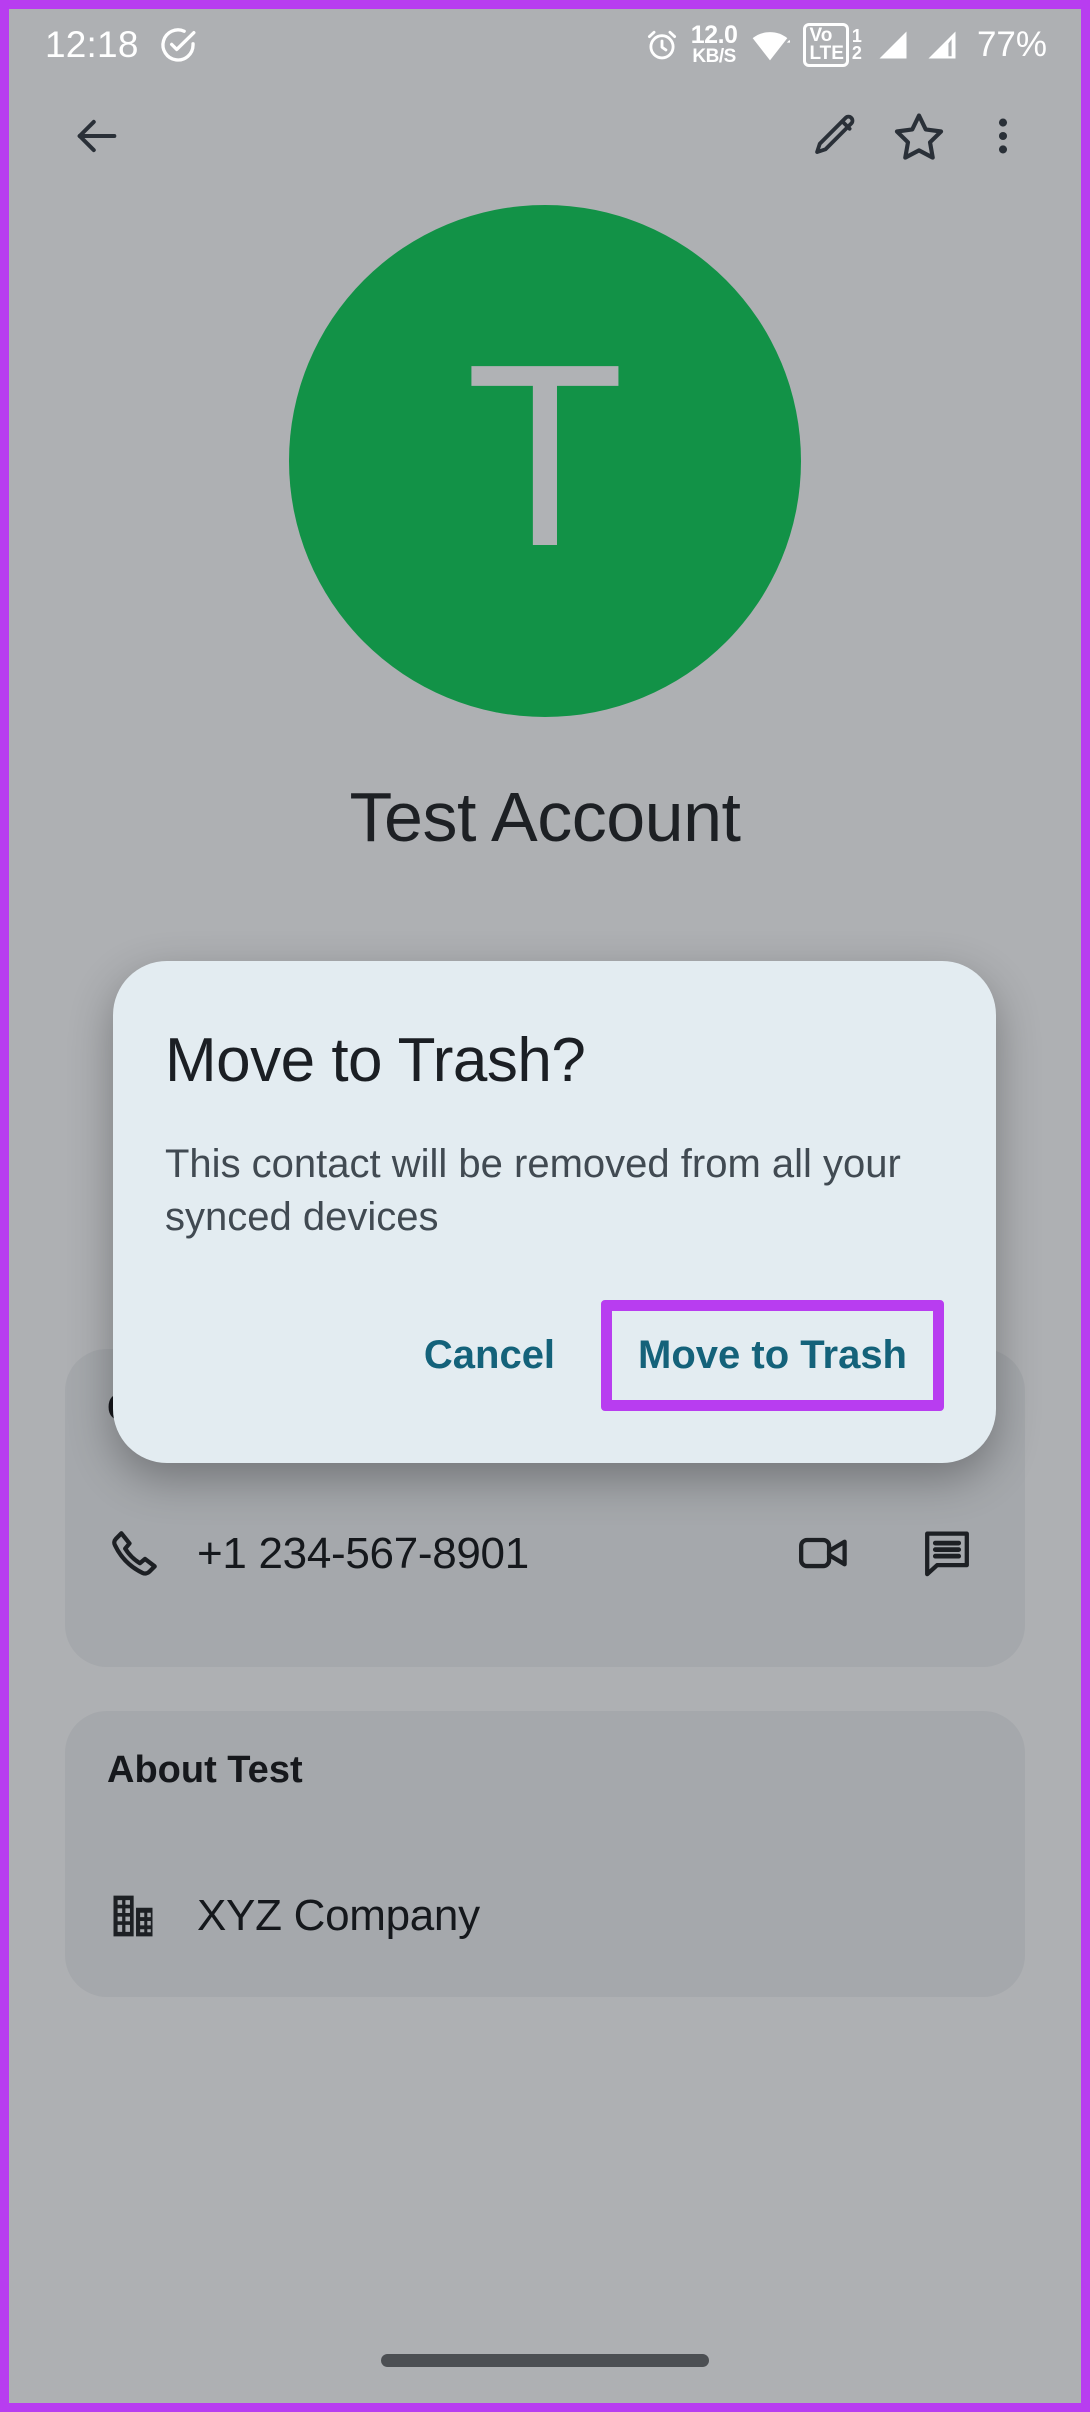  I want to click on status-bar: 12:18 12.0 KB/S Vo LTE 1 2 77%, so click(545, 45).